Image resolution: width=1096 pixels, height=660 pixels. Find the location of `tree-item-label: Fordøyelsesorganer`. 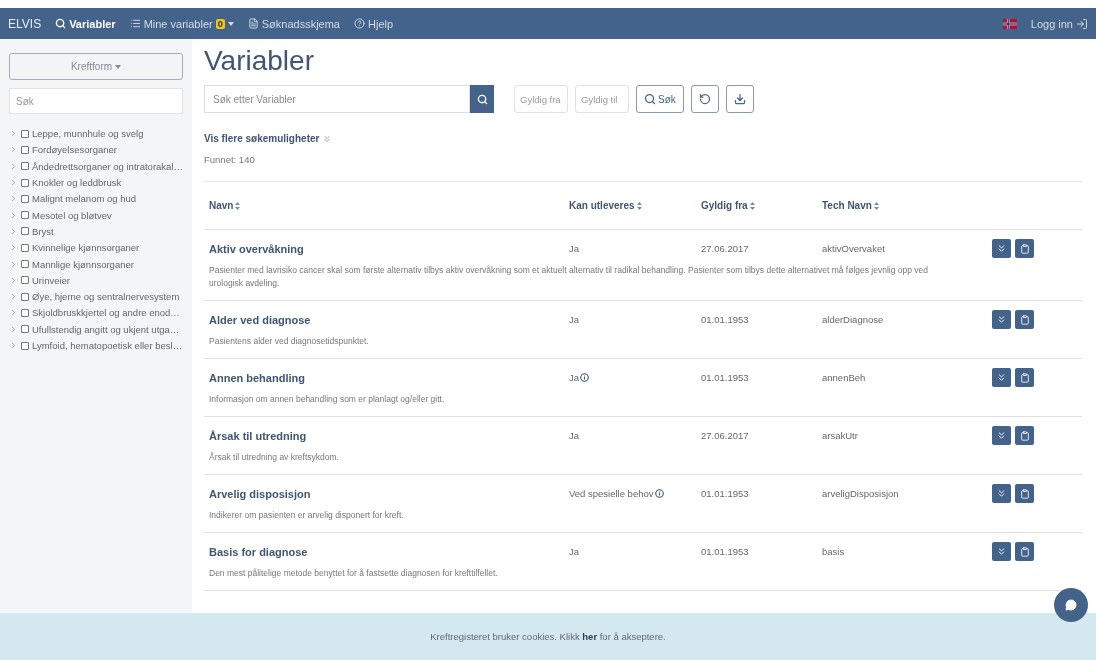

tree-item-label: Fordøyelsesorganer is located at coordinates (74, 150).